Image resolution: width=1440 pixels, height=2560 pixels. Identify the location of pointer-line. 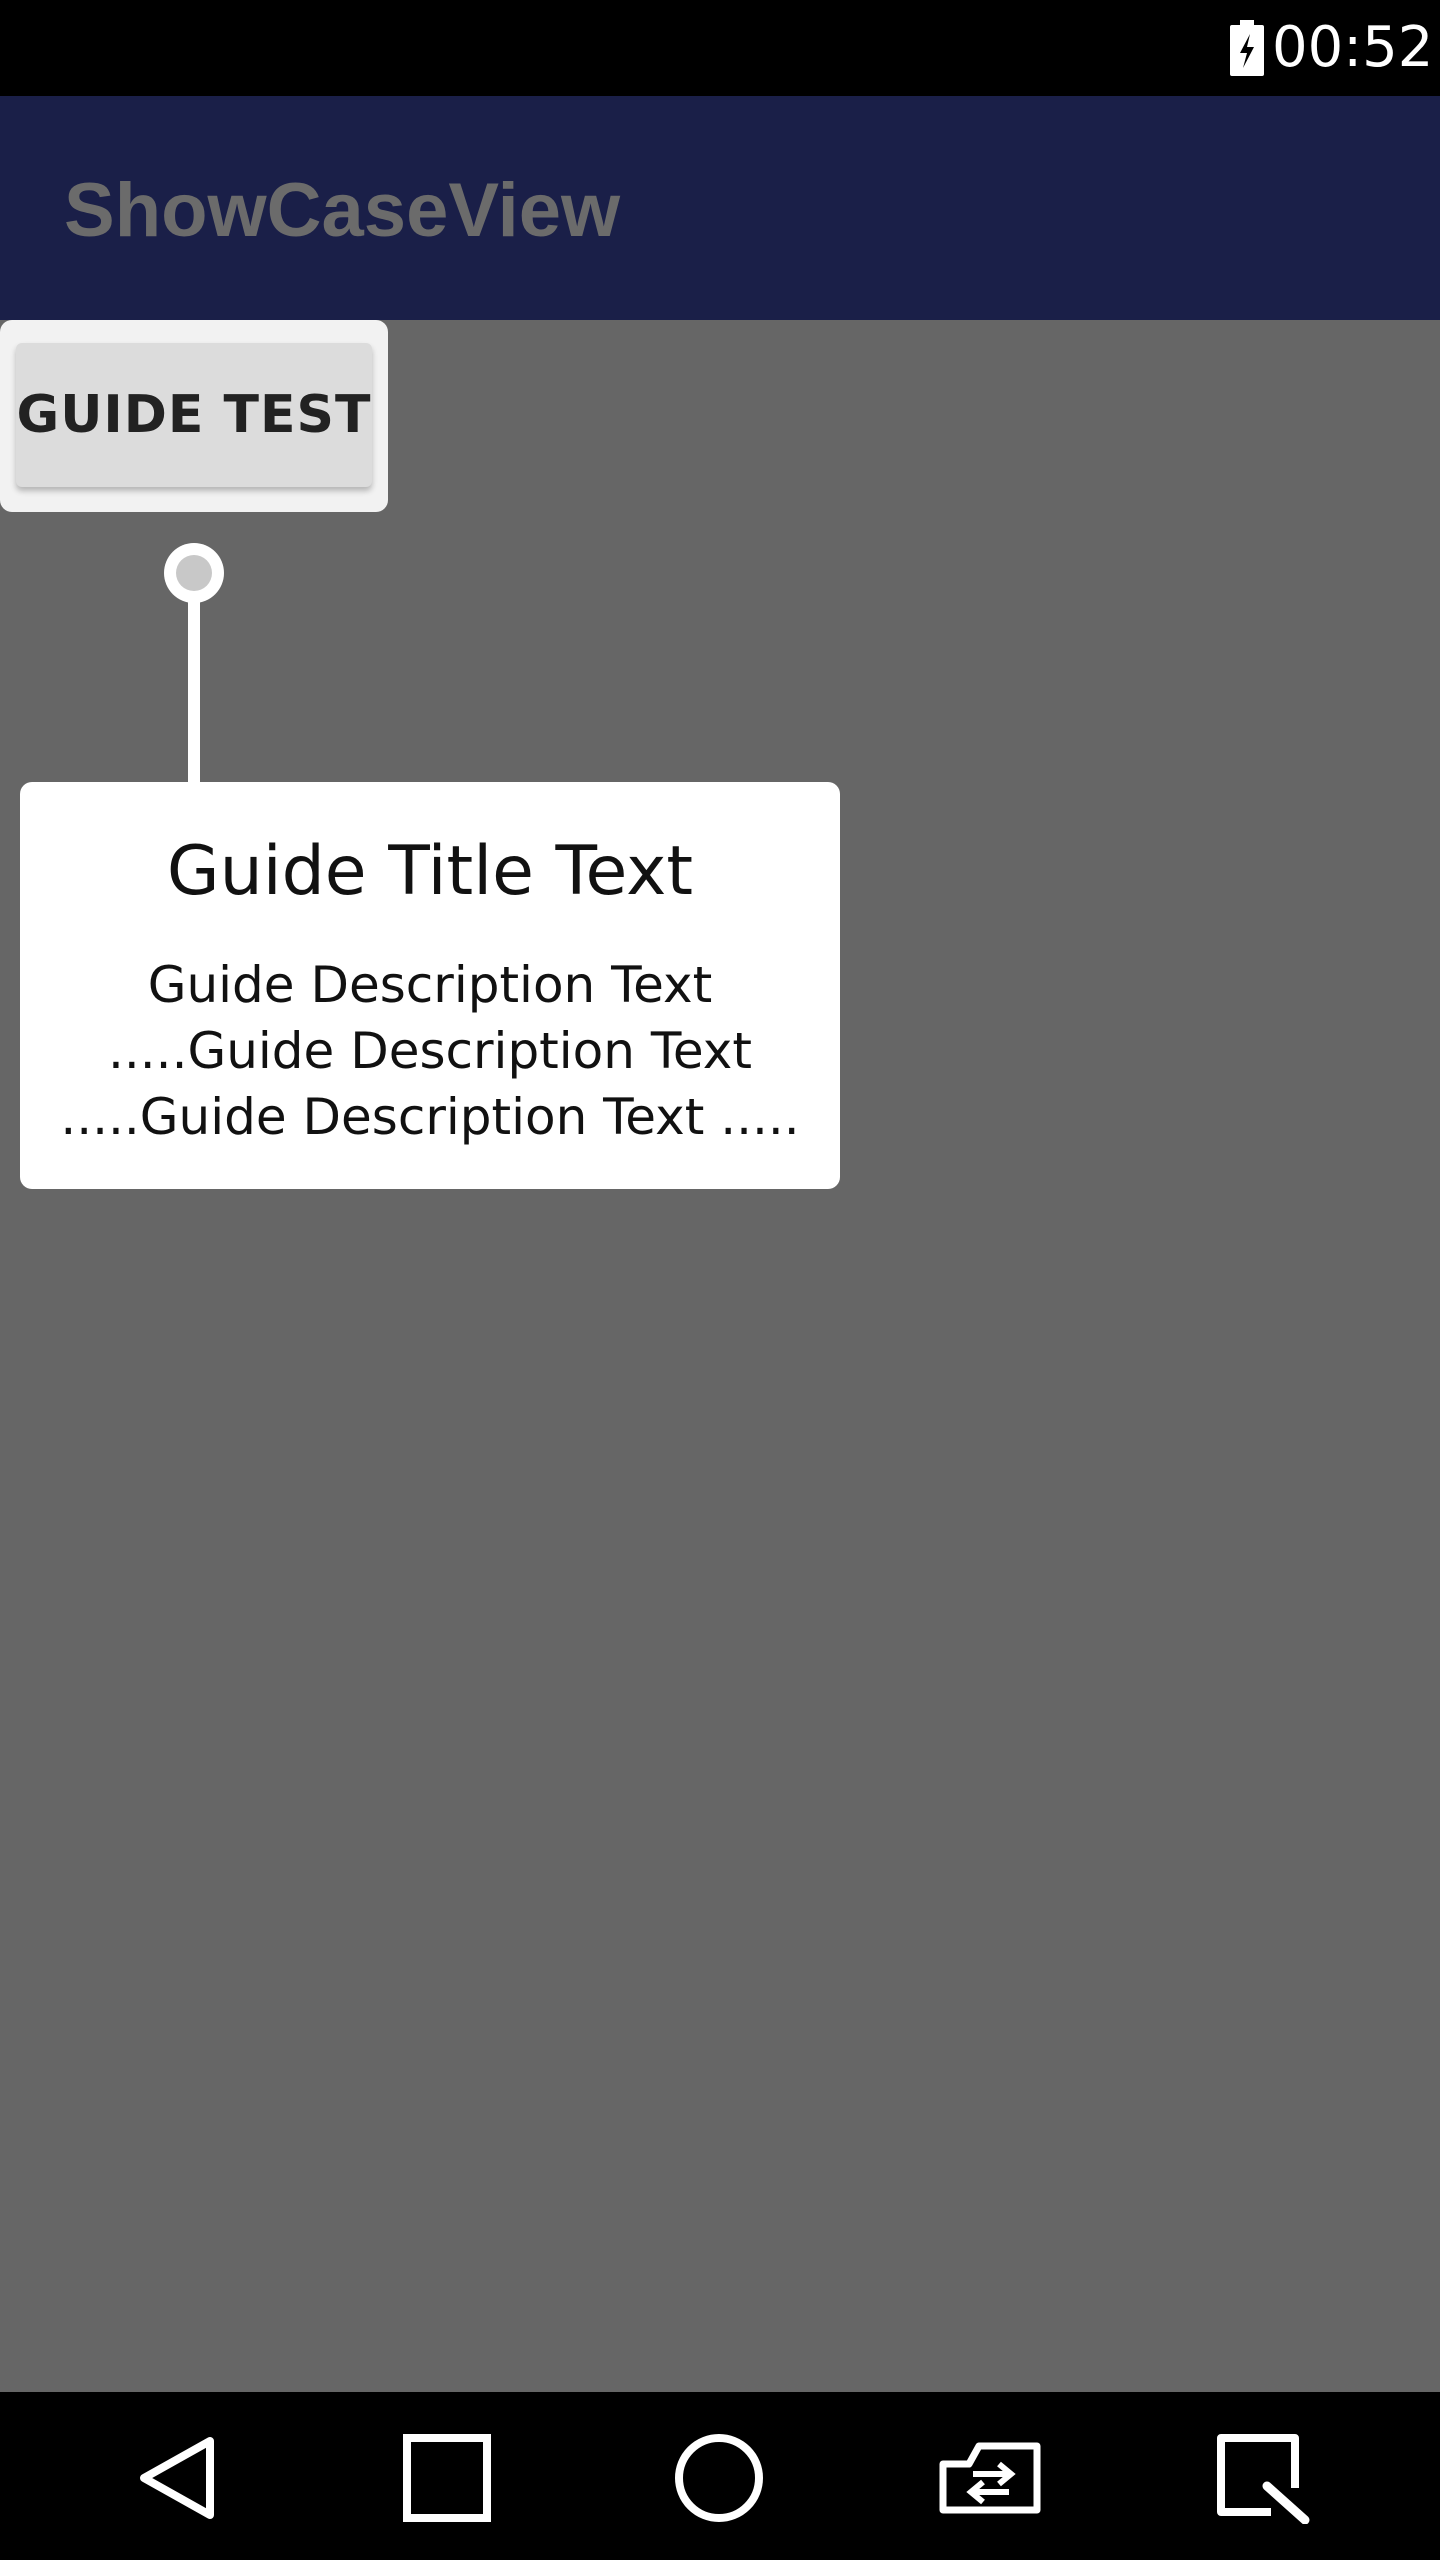
(194, 692).